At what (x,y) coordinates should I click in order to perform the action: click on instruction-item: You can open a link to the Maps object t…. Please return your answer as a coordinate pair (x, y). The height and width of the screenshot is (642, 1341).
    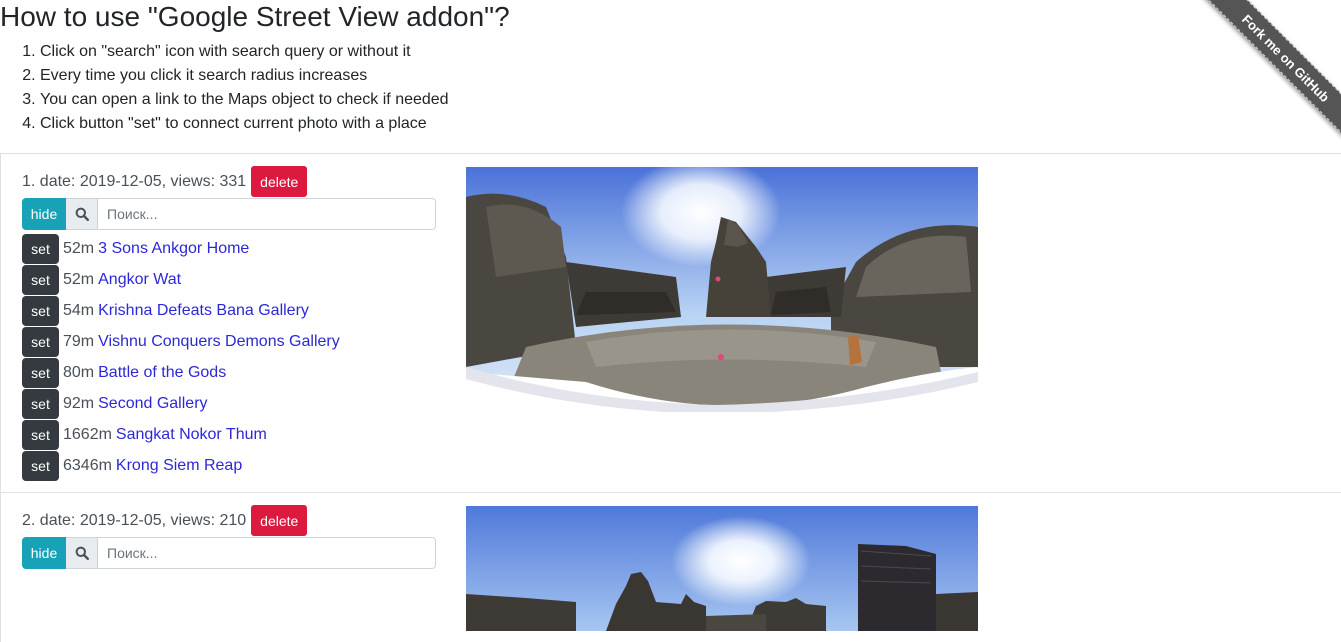
    Looking at the image, I should click on (244, 100).